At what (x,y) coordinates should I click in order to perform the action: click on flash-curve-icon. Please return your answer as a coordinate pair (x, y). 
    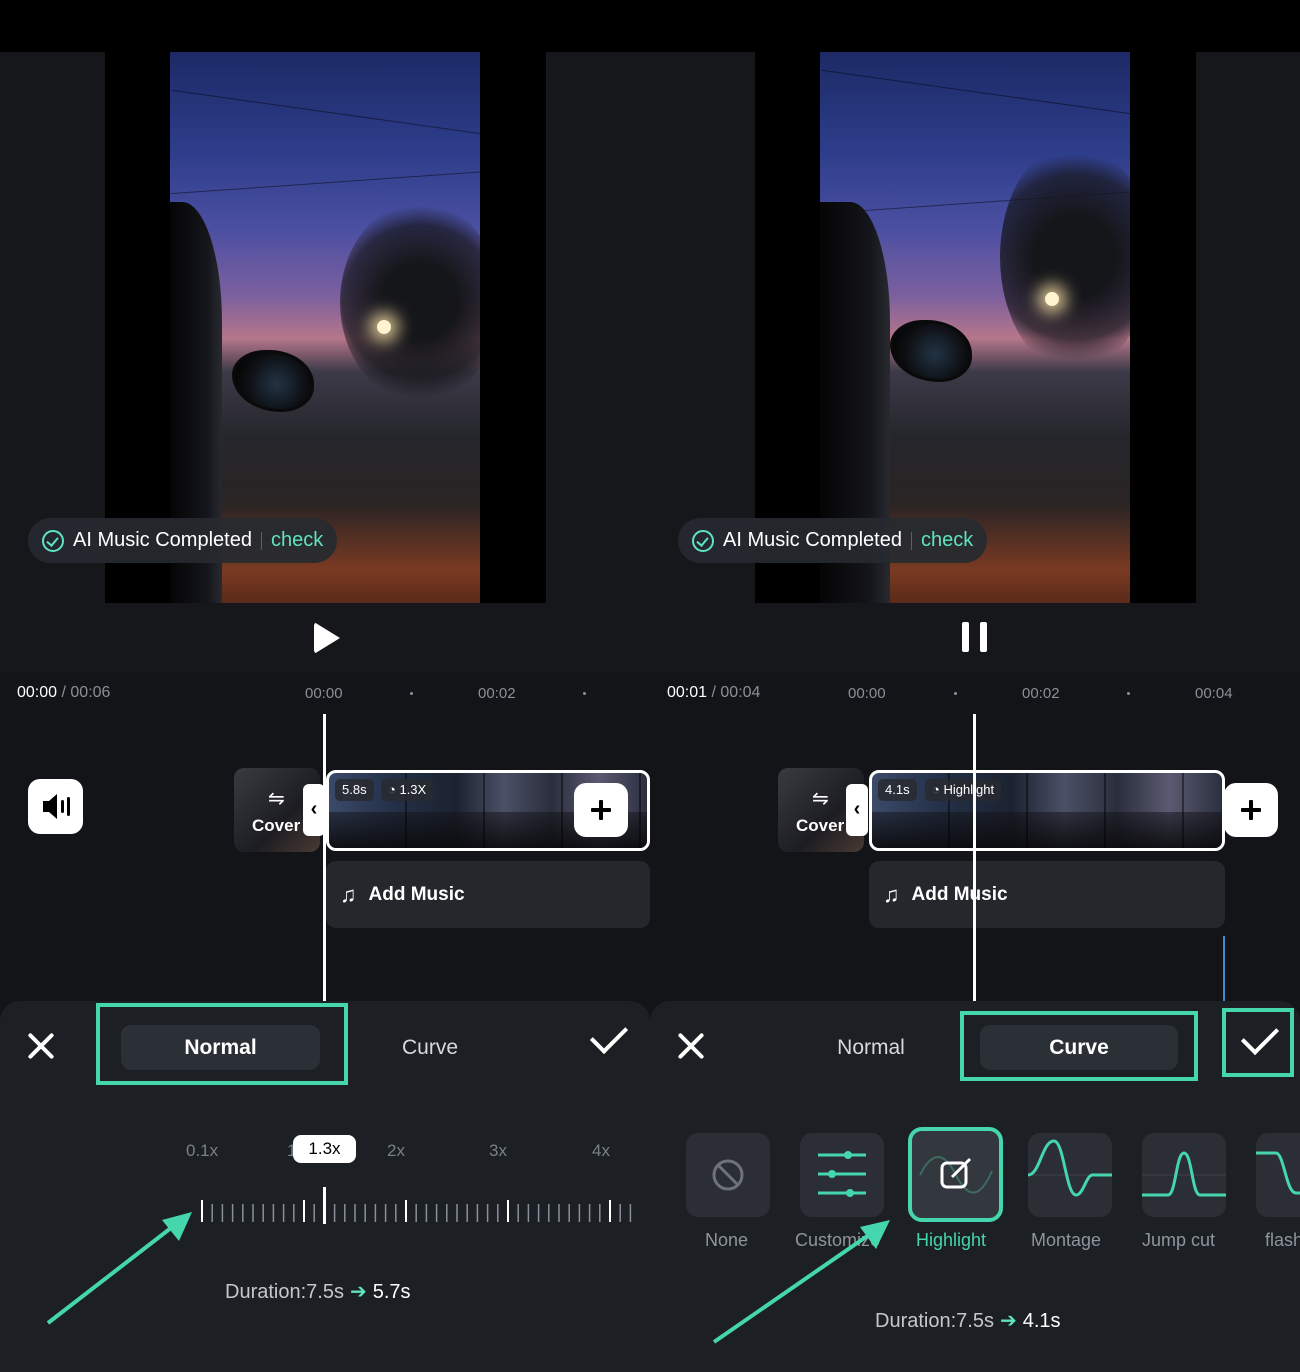
    Looking at the image, I should click on (1278, 1173).